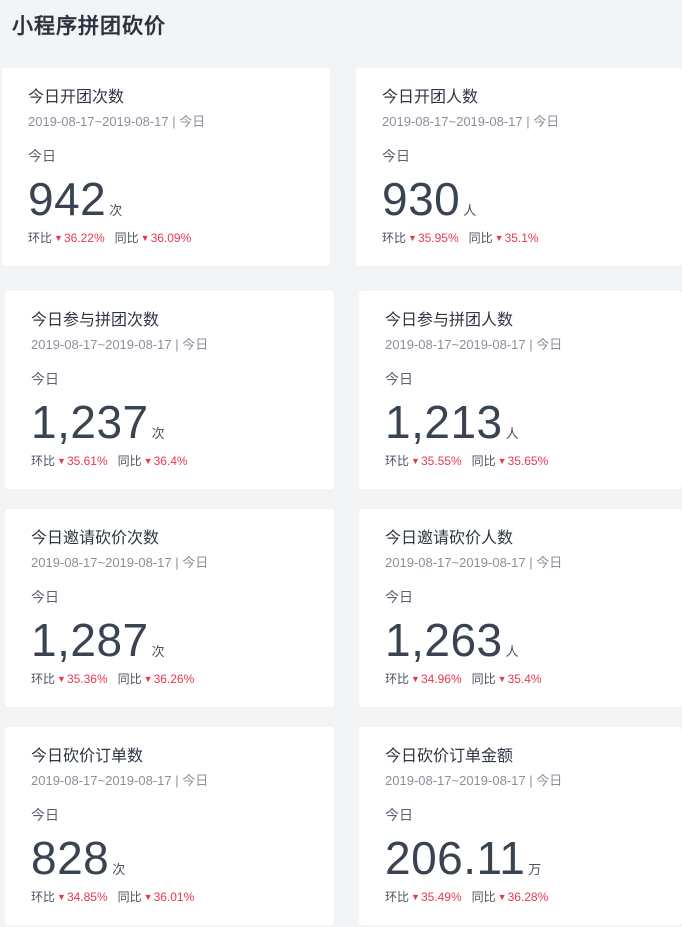 The image size is (682, 927). What do you see at coordinates (90, 640) in the screenshot?
I see `stat-value: 1,287` at bounding box center [90, 640].